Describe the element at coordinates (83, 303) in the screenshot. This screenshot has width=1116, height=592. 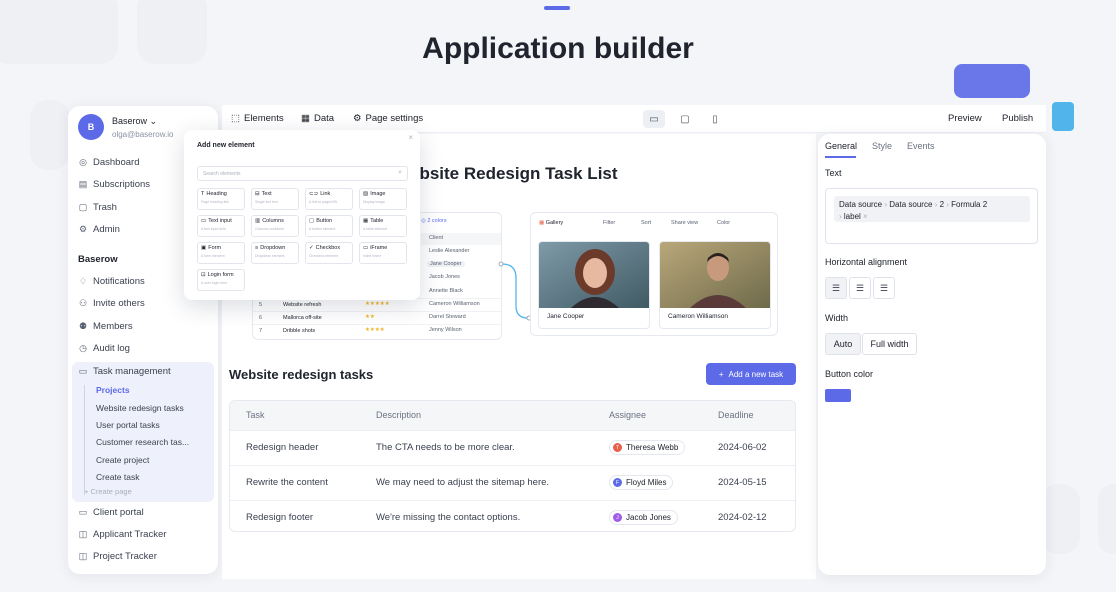
I see `invite-icon: ⚇` at that location.